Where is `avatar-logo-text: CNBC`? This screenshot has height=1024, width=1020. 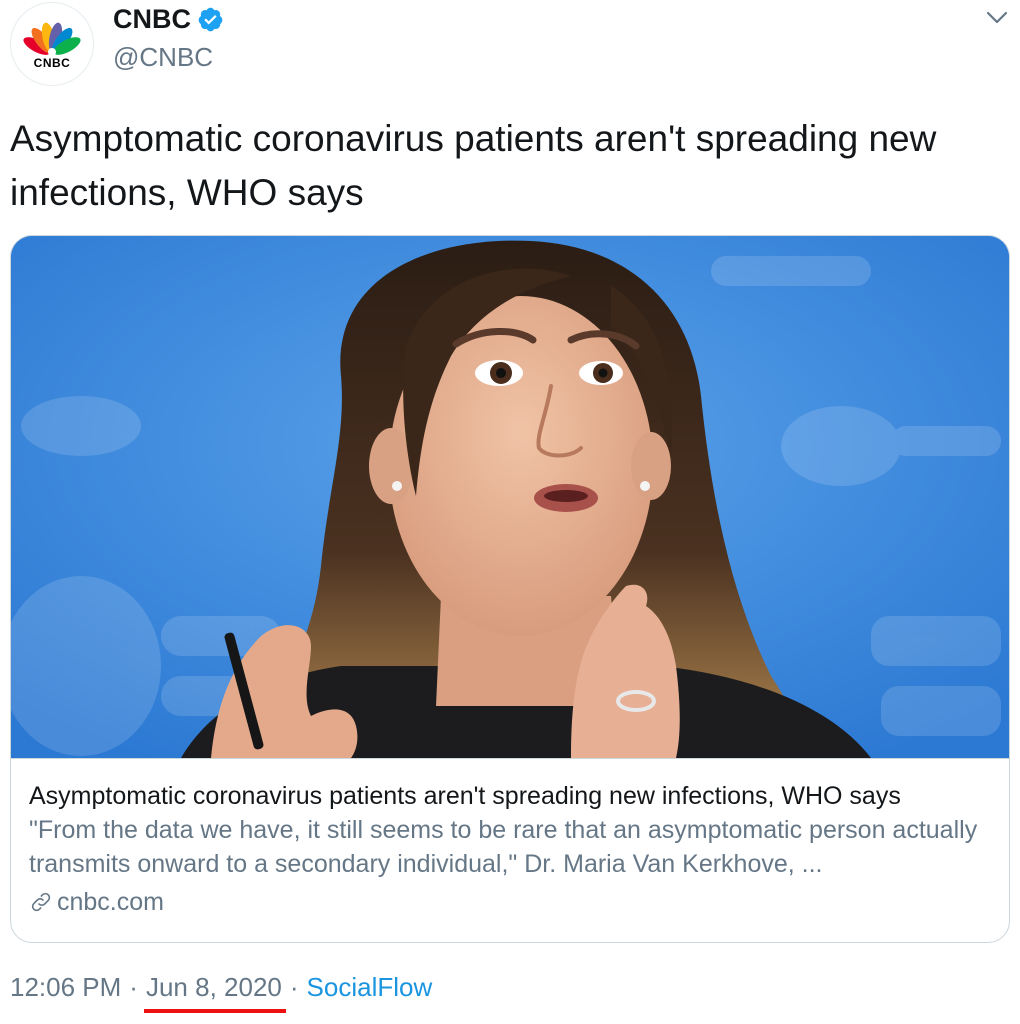
avatar-logo-text: CNBC is located at coordinates (52, 63).